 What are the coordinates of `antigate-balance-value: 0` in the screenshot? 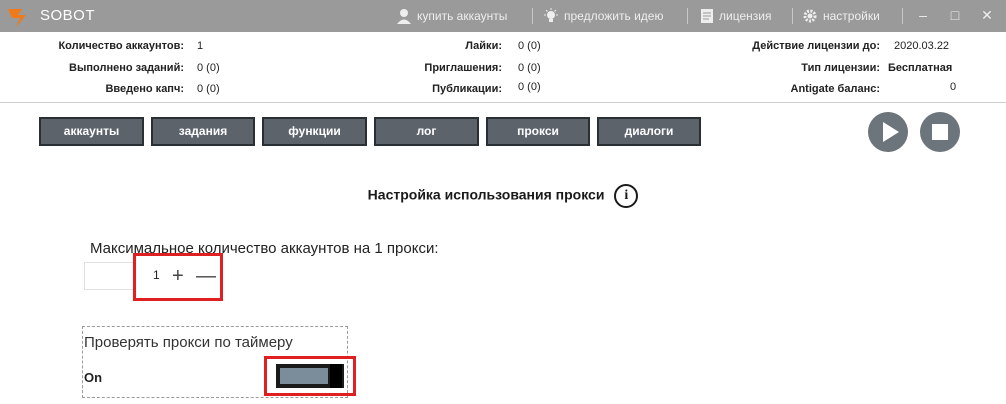 It's located at (953, 87).